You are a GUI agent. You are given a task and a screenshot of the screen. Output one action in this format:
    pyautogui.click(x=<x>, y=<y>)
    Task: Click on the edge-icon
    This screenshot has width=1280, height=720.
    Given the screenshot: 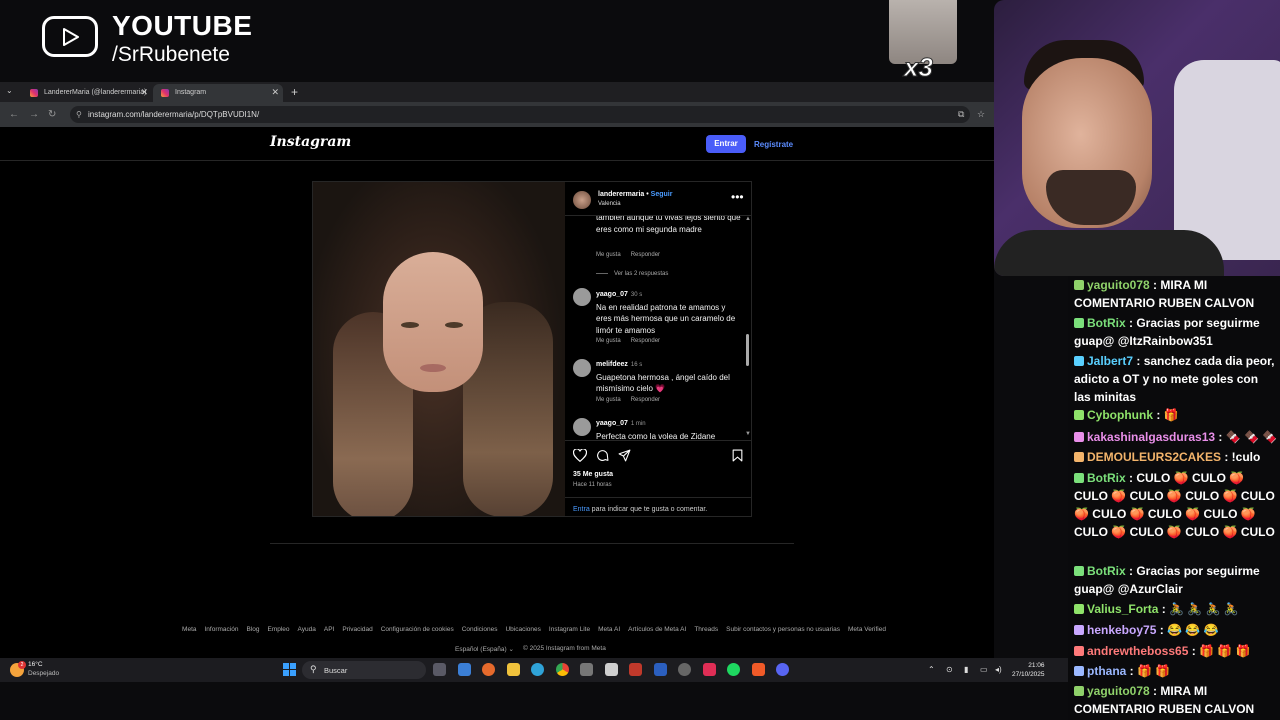 What is the action you would take?
    pyautogui.click(x=537, y=669)
    